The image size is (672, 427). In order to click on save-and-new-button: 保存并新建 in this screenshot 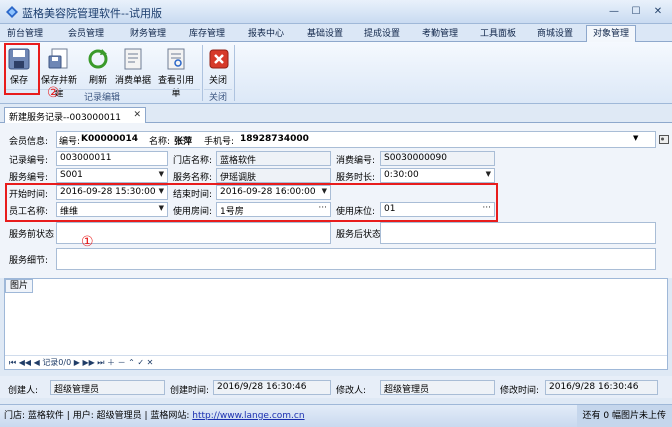, I will do `click(59, 71)`.